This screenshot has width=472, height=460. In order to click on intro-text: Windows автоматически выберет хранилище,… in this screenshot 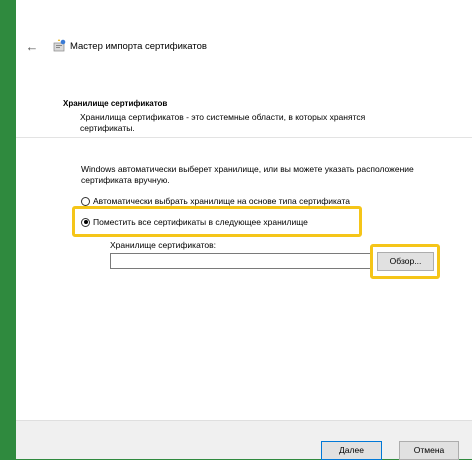, I will do `click(247, 174)`.